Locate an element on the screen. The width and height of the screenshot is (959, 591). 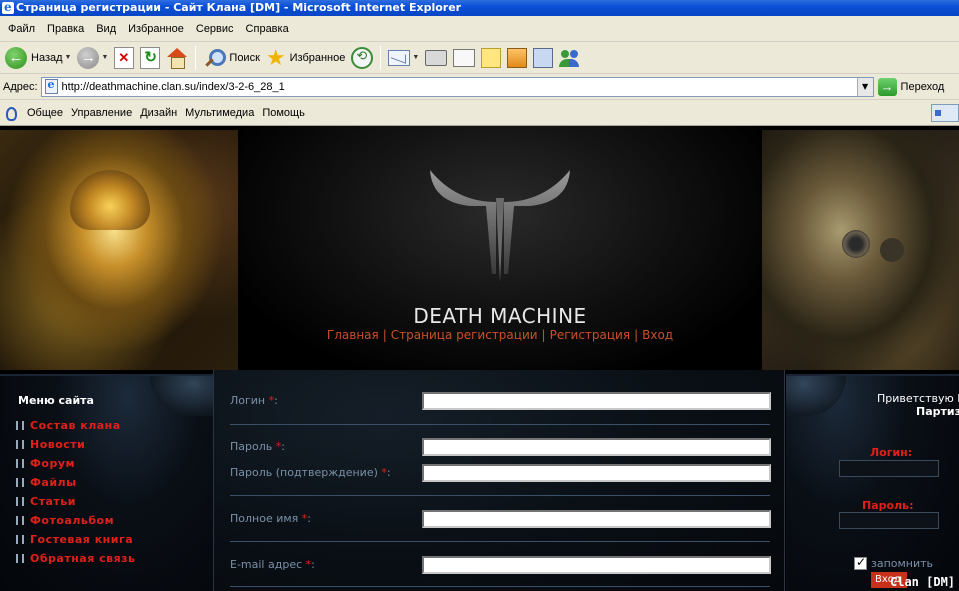
edit-button is located at coordinates (464, 58).